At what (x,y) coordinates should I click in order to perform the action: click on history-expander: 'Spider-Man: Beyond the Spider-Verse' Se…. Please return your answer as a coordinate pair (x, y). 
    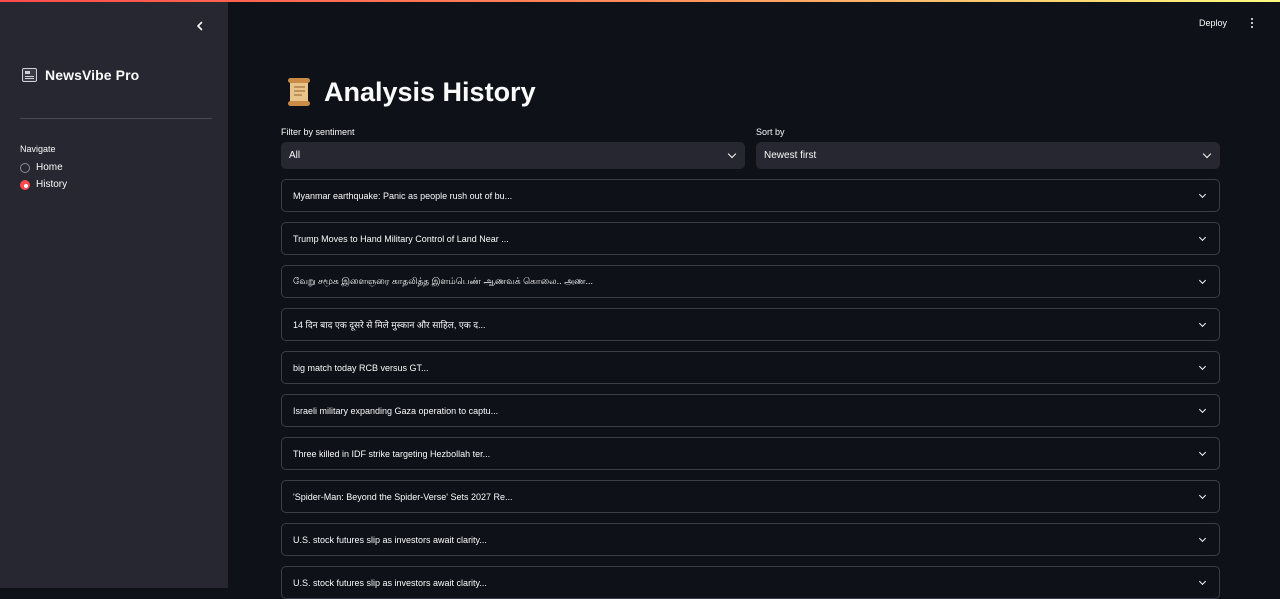
    Looking at the image, I should click on (750, 496).